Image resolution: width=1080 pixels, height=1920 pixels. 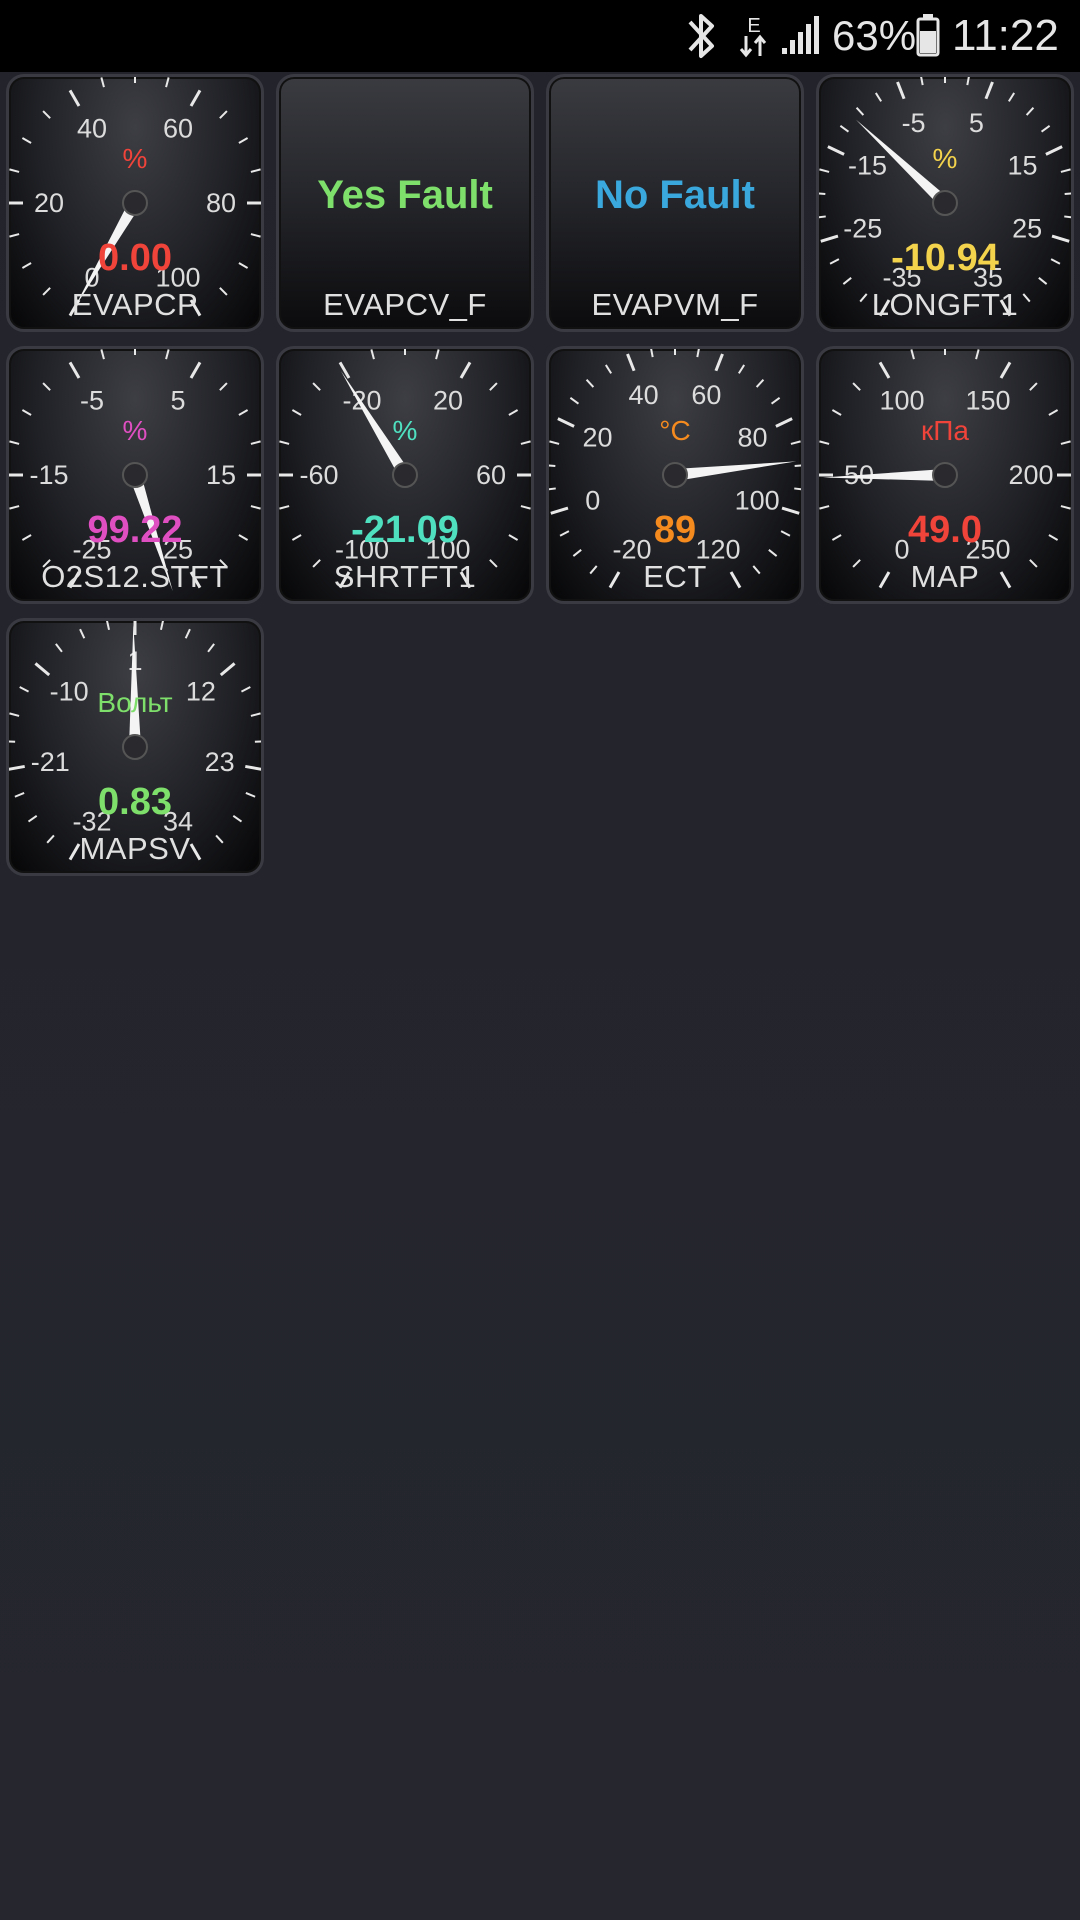 What do you see at coordinates (675, 195) in the screenshot?
I see `fault-status: No Fault` at bounding box center [675, 195].